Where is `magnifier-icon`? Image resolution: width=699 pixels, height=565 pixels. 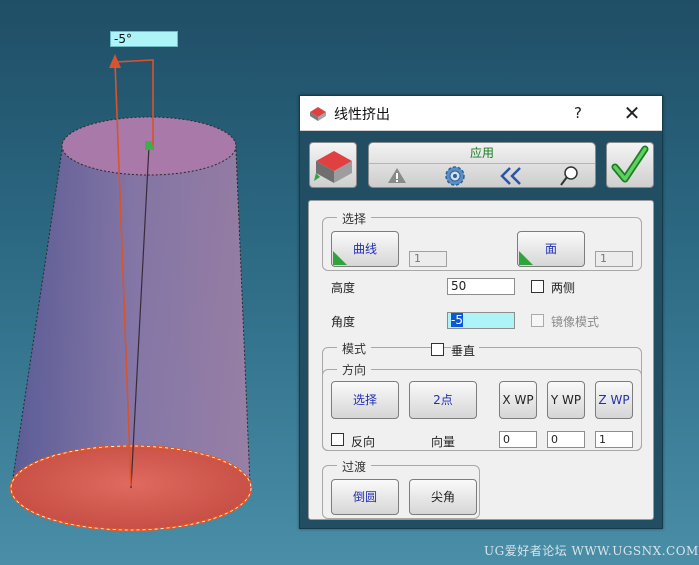 magnifier-icon is located at coordinates (569, 176).